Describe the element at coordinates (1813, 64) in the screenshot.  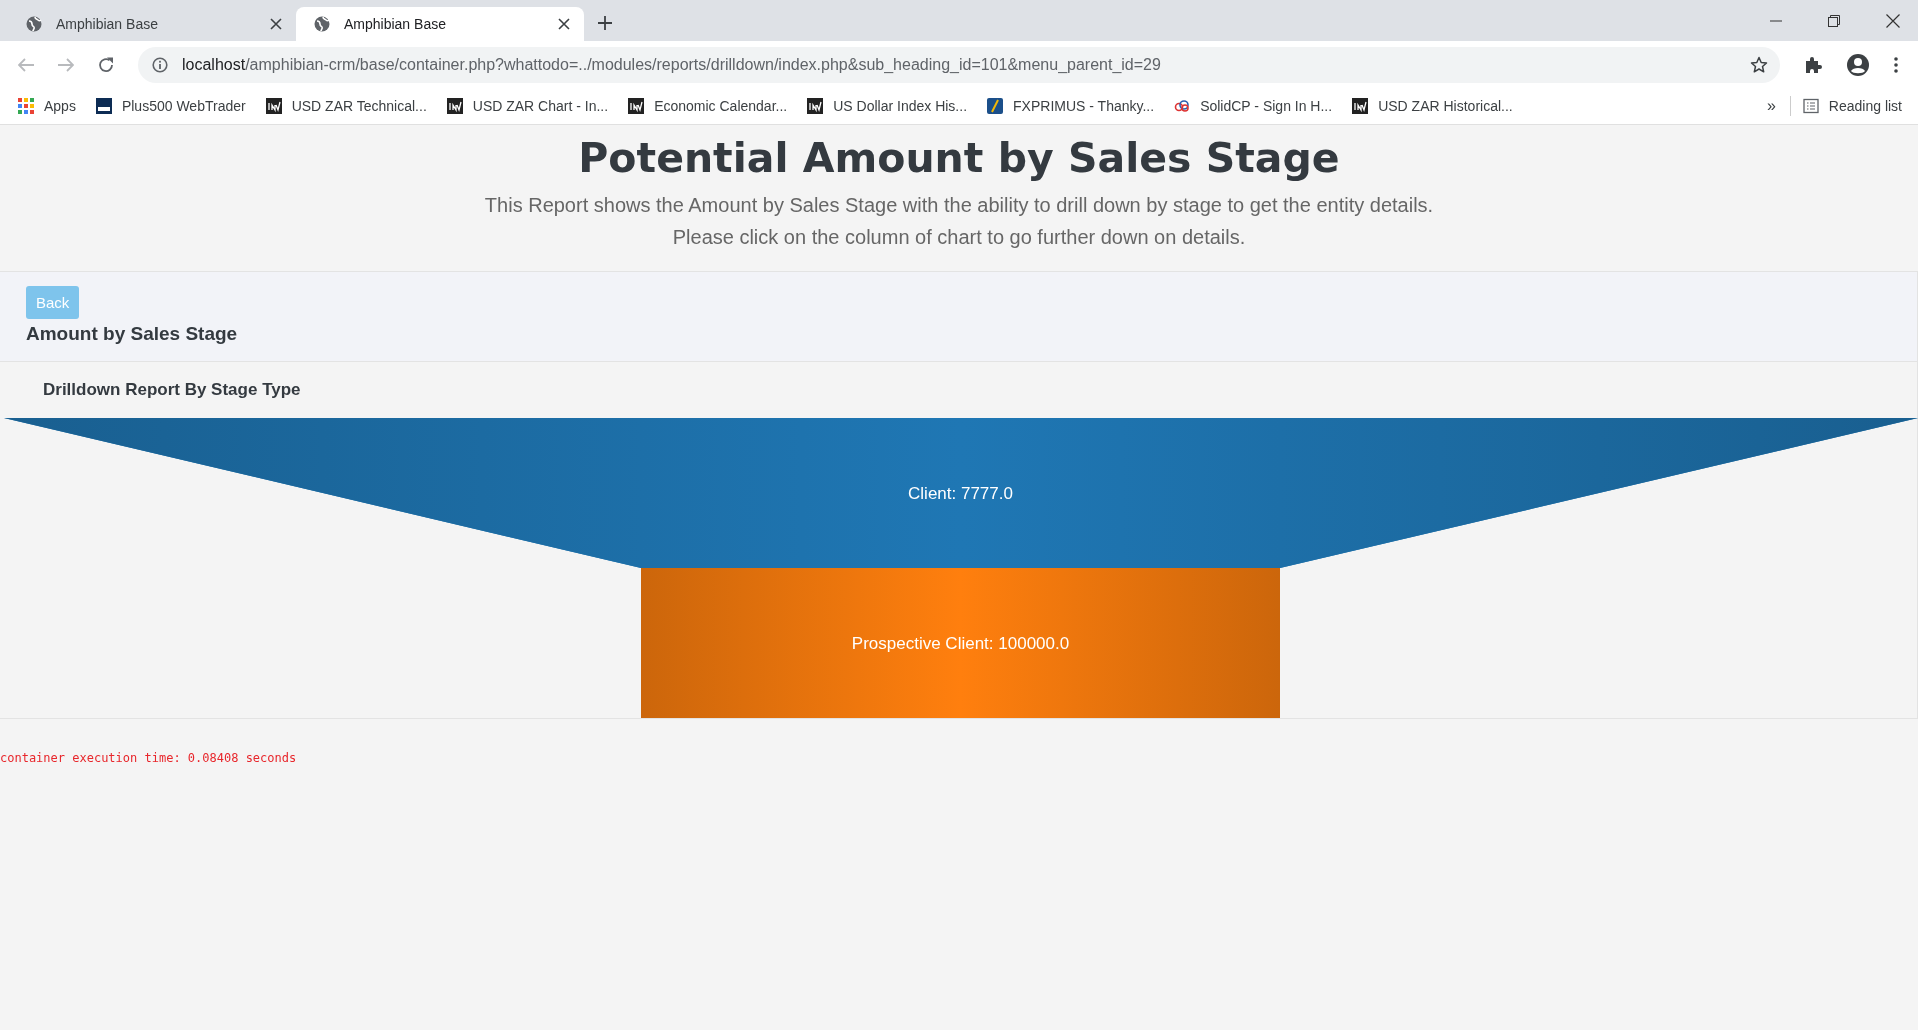
I see `puzzle-icon` at that location.